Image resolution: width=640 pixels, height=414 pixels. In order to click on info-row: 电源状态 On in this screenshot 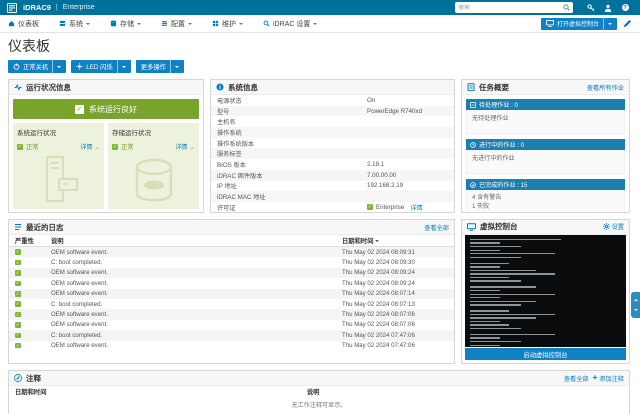, I will do `click(296, 100)`.